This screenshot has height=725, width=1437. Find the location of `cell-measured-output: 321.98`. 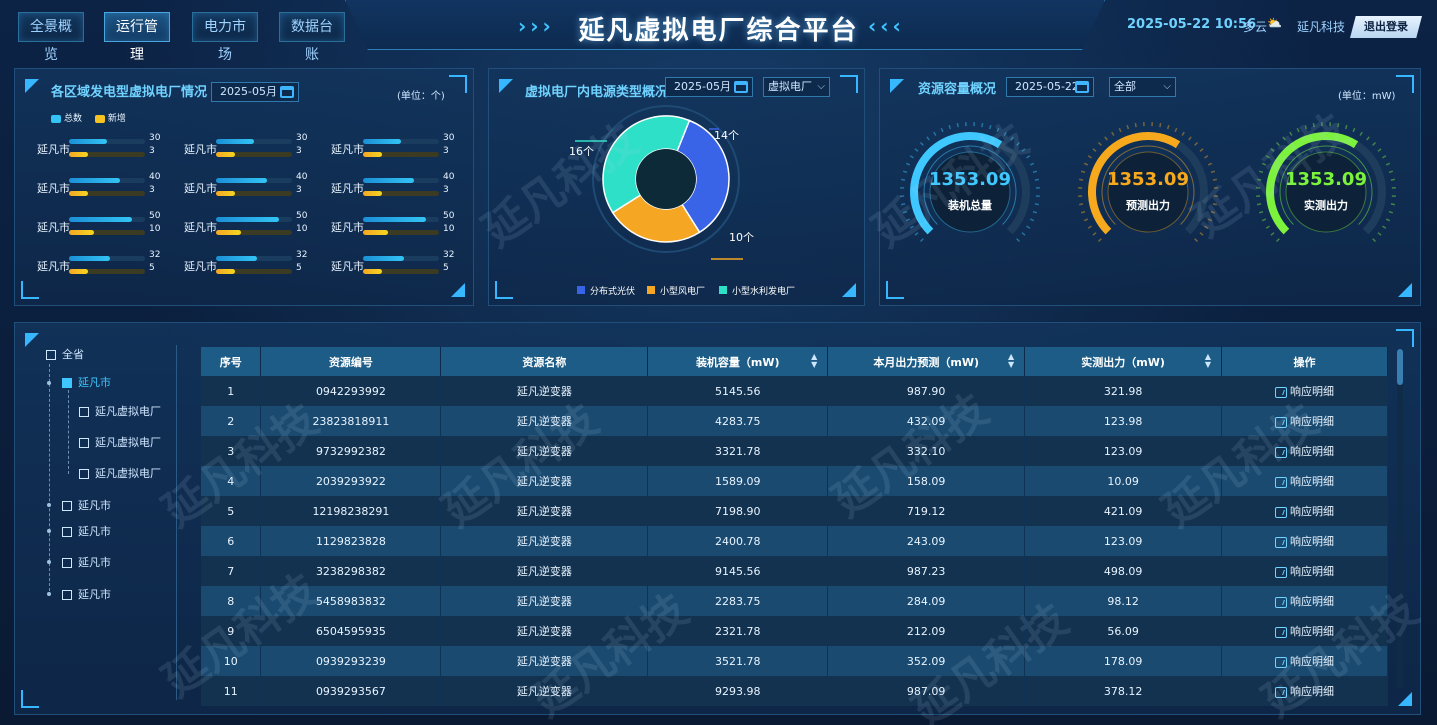

cell-measured-output: 321.98 is located at coordinates (1123, 391).